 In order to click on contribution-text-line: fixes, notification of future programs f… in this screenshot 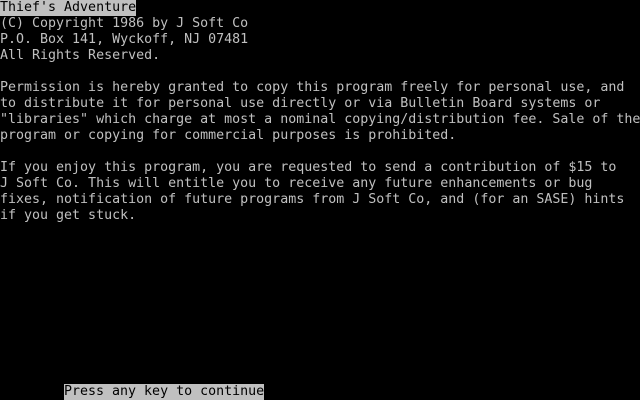, I will do `click(312, 199)`.